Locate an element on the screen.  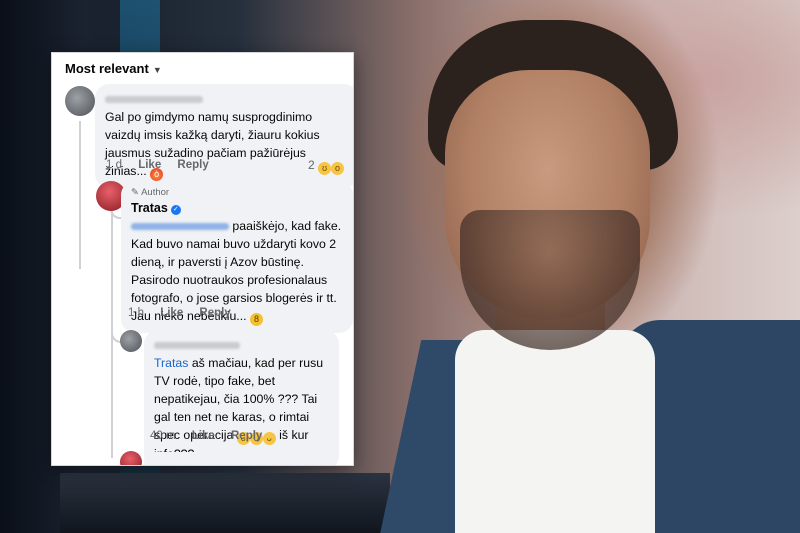
redacted-mention is located at coordinates (180, 227).